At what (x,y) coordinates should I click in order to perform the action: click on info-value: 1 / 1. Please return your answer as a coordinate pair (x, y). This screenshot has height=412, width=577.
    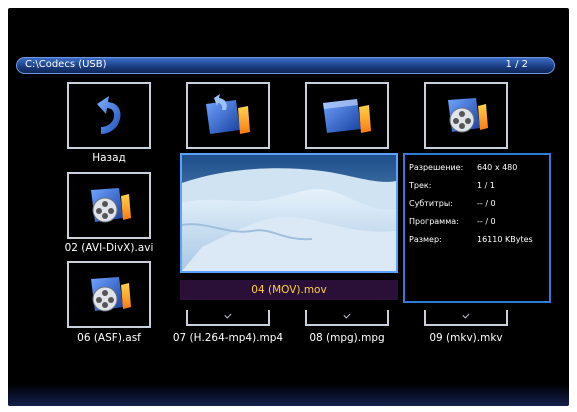
    Looking at the image, I should click on (486, 185).